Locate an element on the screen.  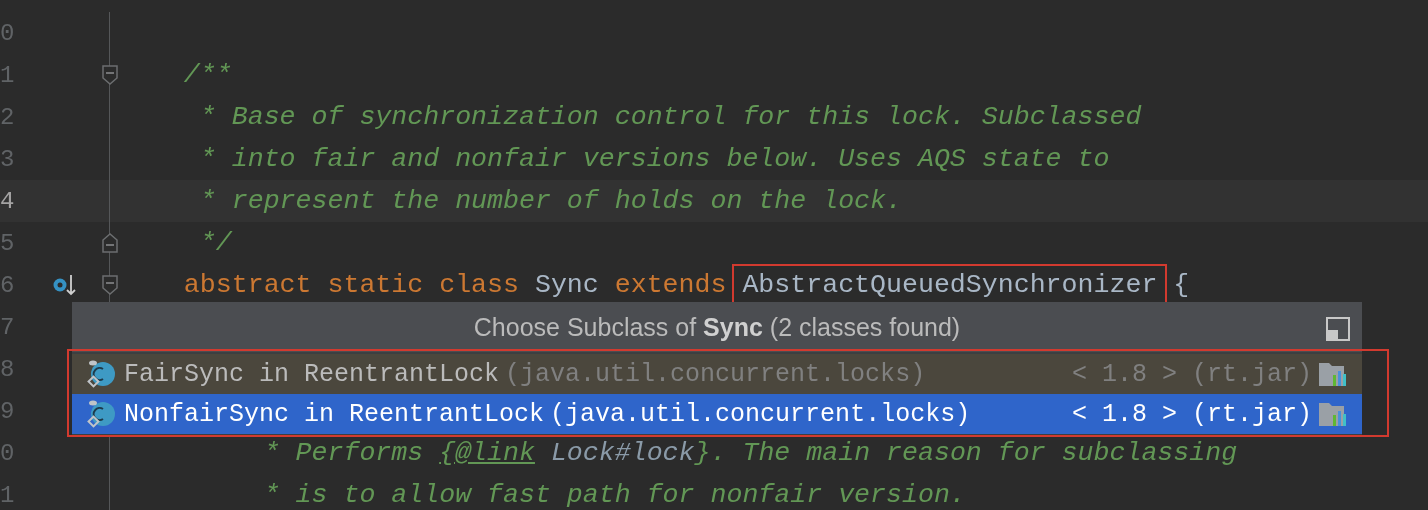
line-number: 4 is located at coordinates (8, 201).